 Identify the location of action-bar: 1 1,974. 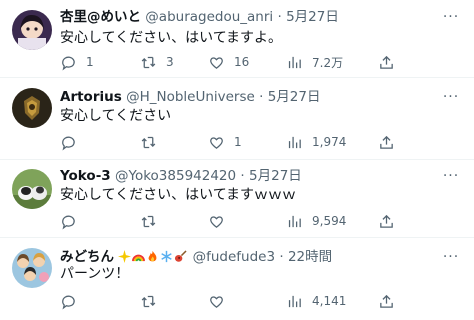
(260, 142).